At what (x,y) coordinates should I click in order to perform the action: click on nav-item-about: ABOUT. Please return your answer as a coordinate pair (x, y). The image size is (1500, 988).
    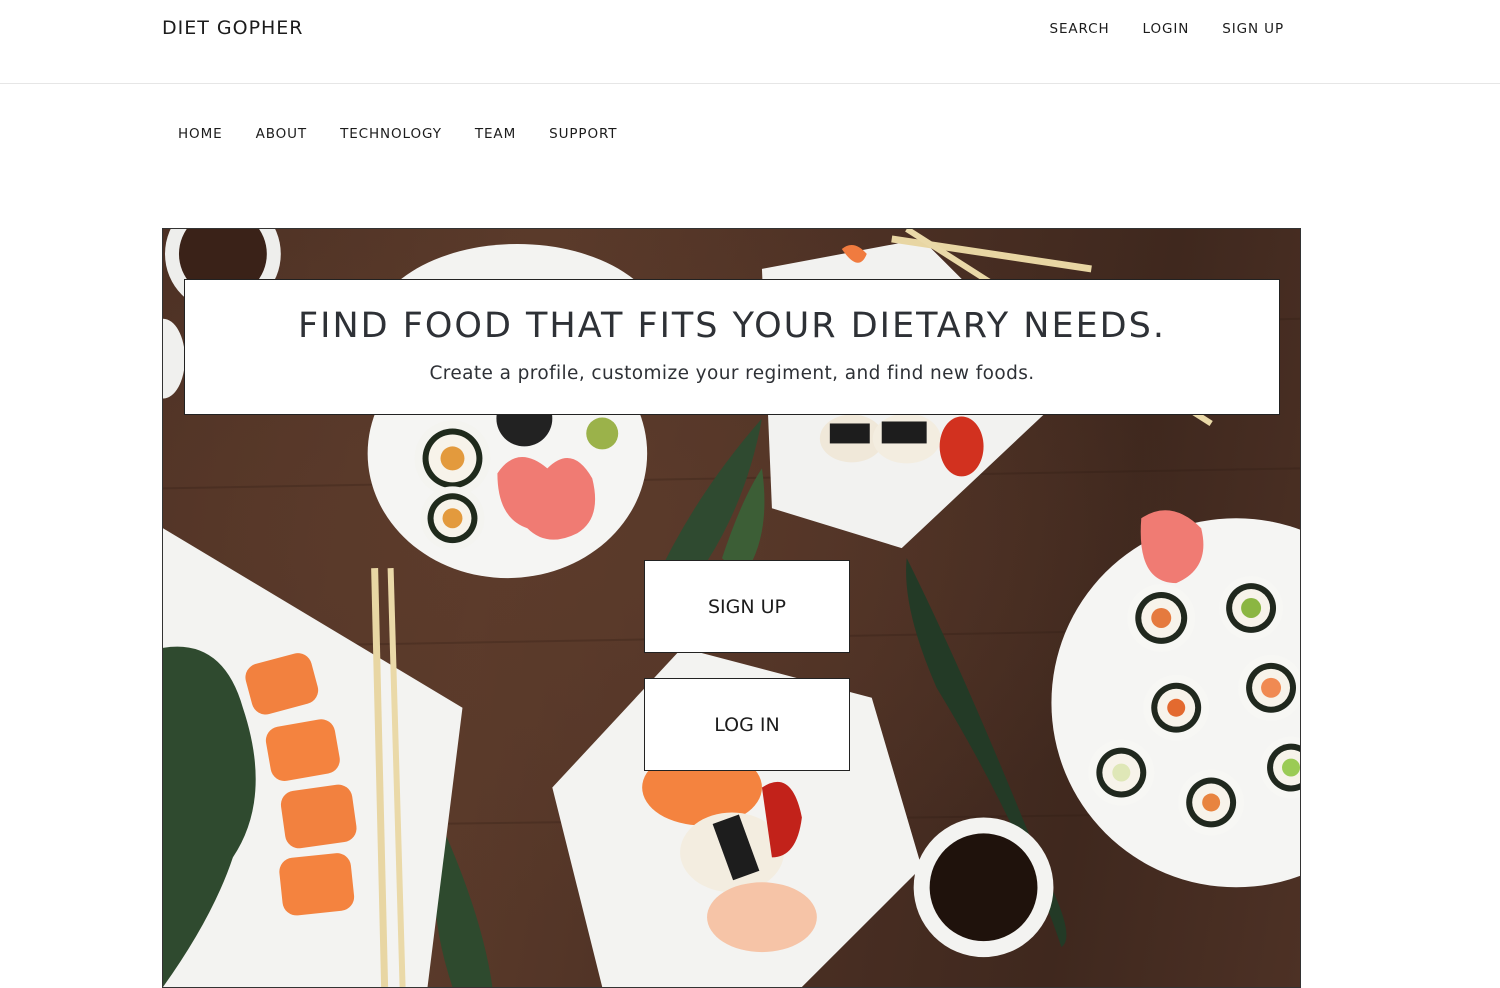
    Looking at the image, I should click on (282, 134).